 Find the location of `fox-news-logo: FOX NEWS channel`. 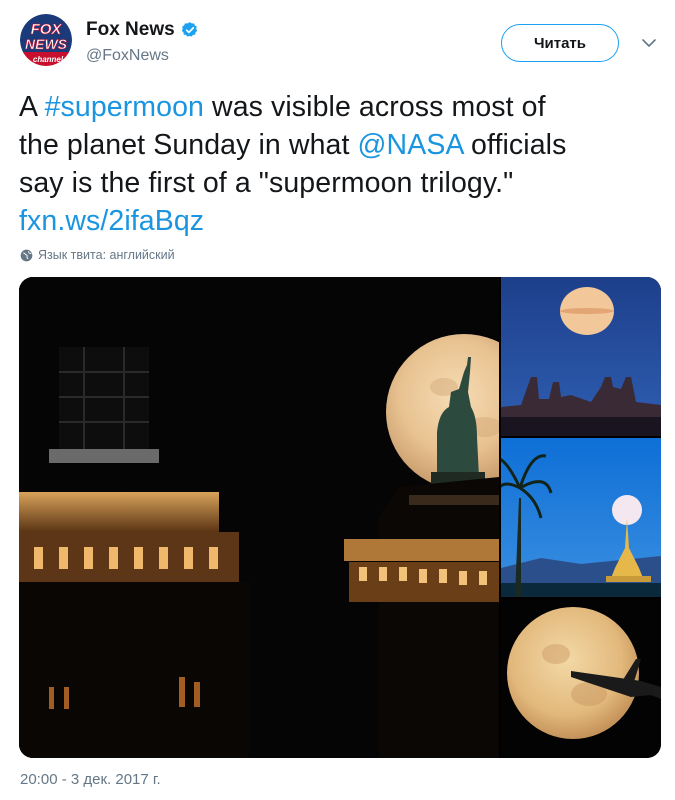

fox-news-logo: FOX NEWS channel is located at coordinates (46, 40).